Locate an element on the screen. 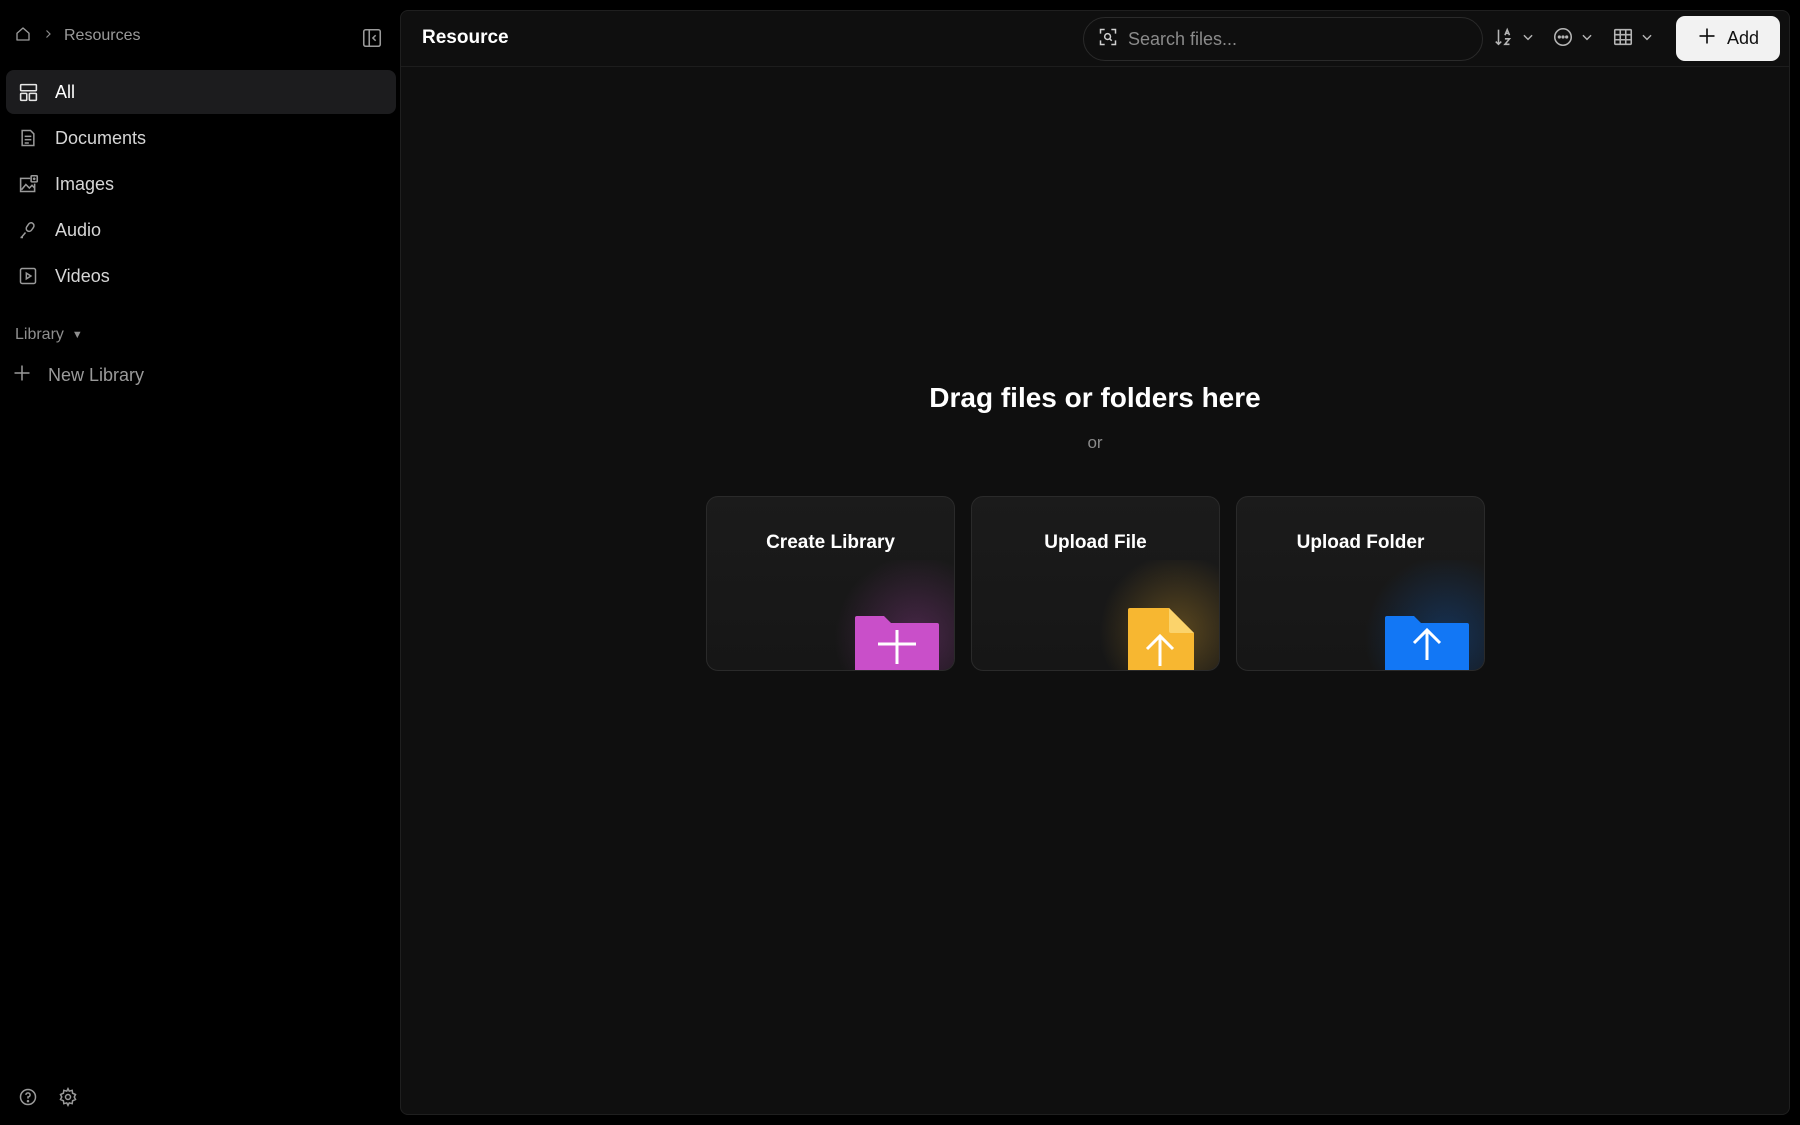  library-section-label: Library is located at coordinates (39, 334).